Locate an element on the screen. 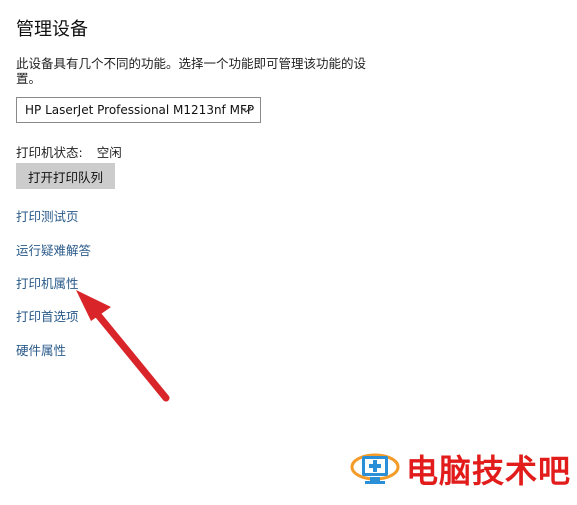  link-printer-properties: 打印机属性 is located at coordinates (47, 282).